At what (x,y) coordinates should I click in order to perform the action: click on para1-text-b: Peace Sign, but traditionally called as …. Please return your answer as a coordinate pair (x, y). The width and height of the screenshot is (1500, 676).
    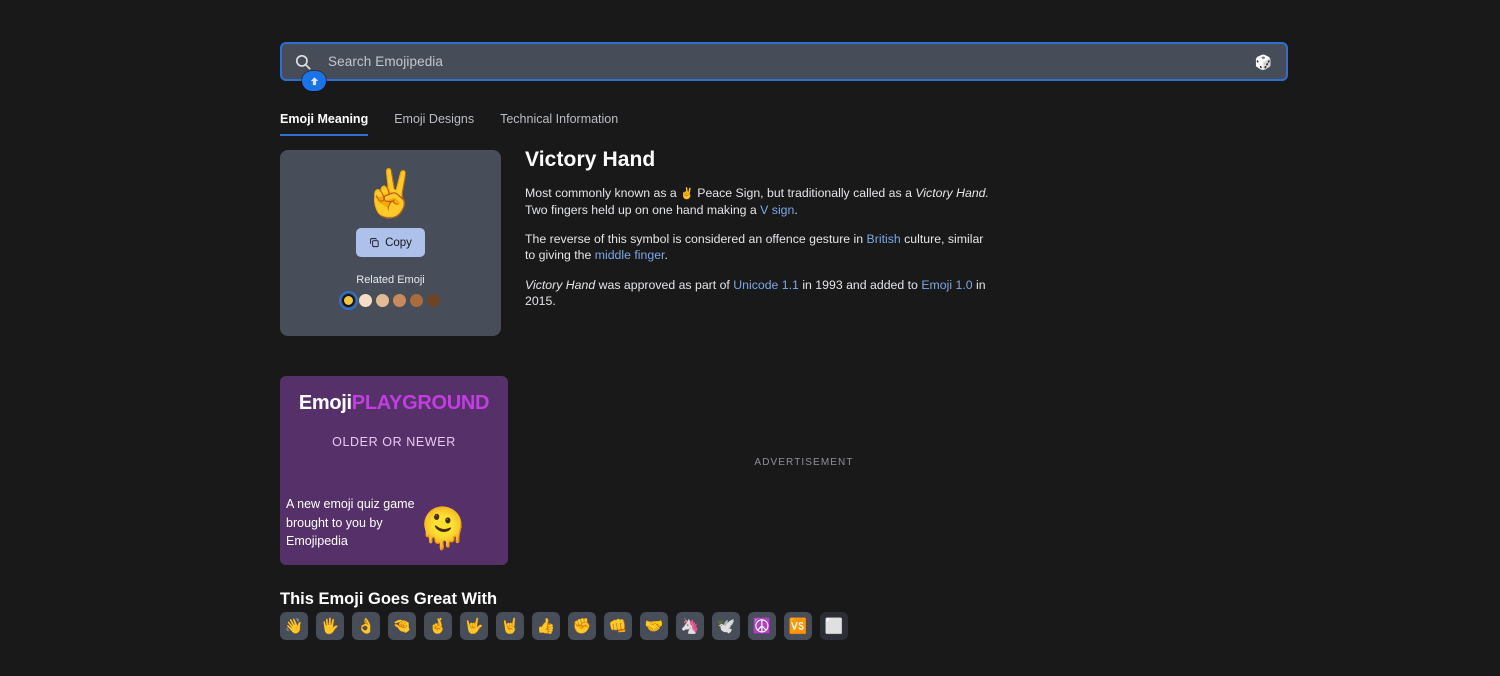
    Looking at the image, I should click on (804, 193).